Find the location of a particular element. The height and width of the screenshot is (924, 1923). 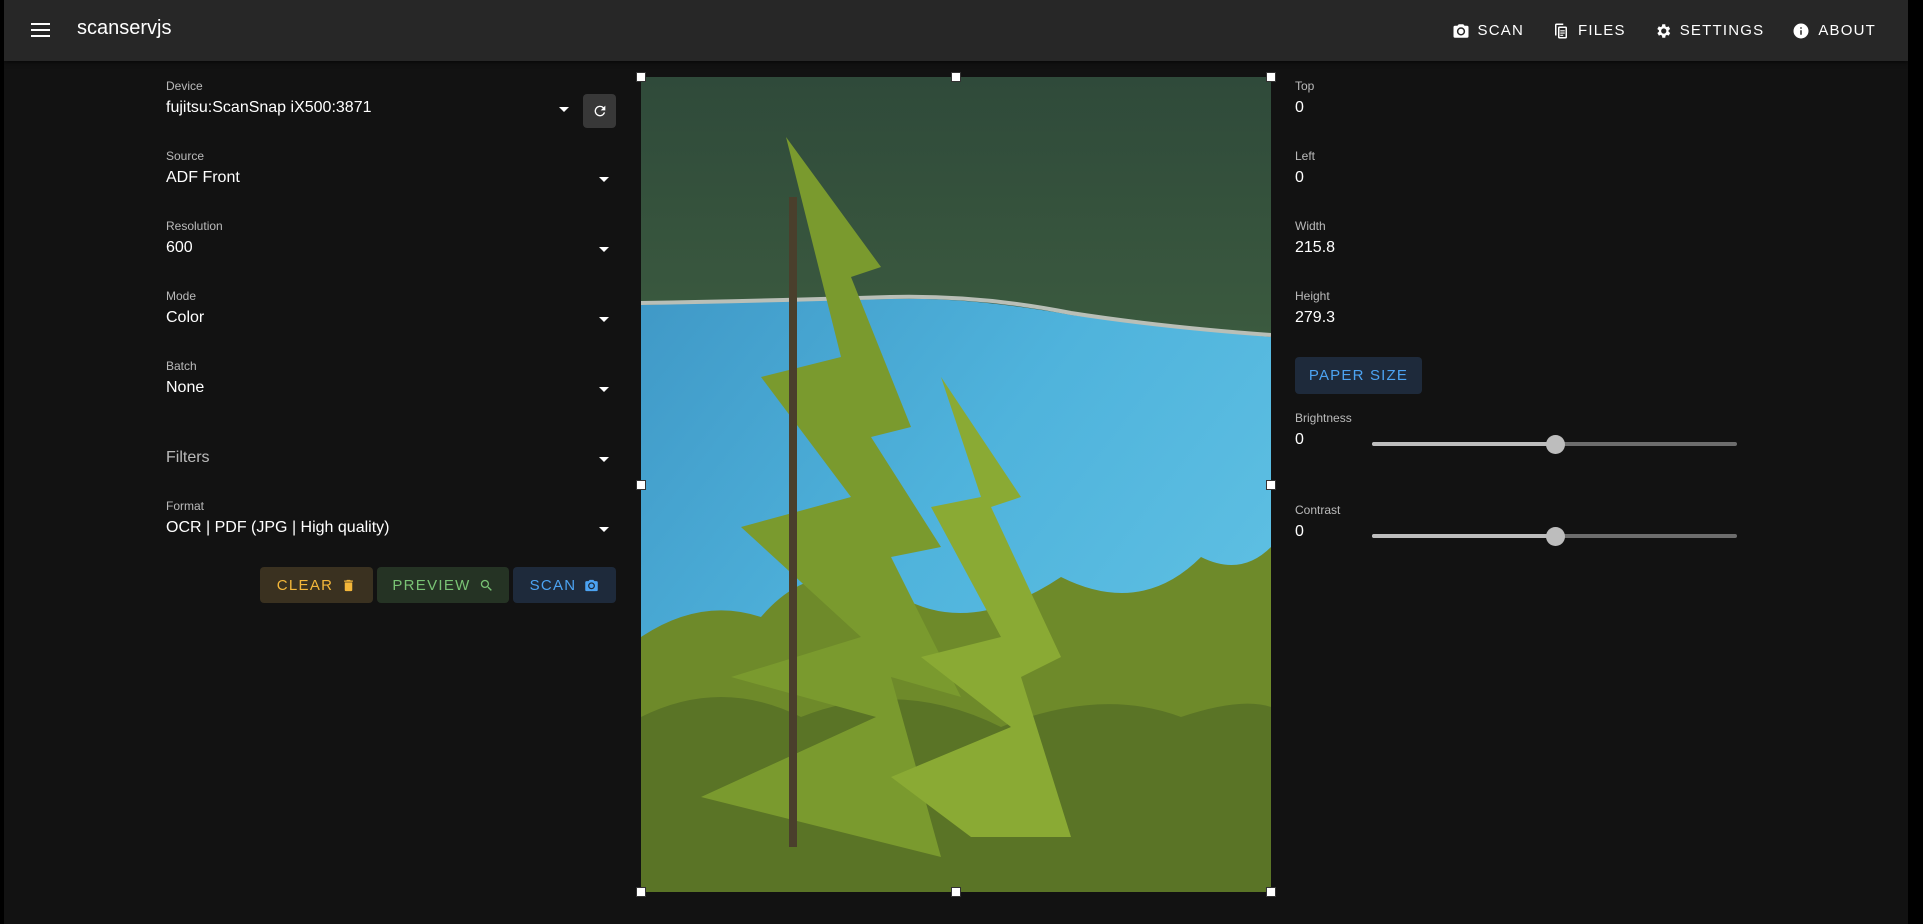

refresh-devices-button is located at coordinates (599, 111).